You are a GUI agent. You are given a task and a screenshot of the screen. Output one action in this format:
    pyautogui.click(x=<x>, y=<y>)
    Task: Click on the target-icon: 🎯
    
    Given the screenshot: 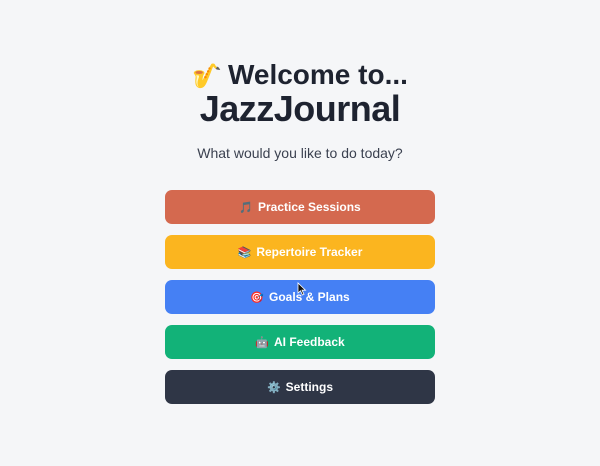 What is the action you would take?
    pyautogui.click(x=257, y=297)
    